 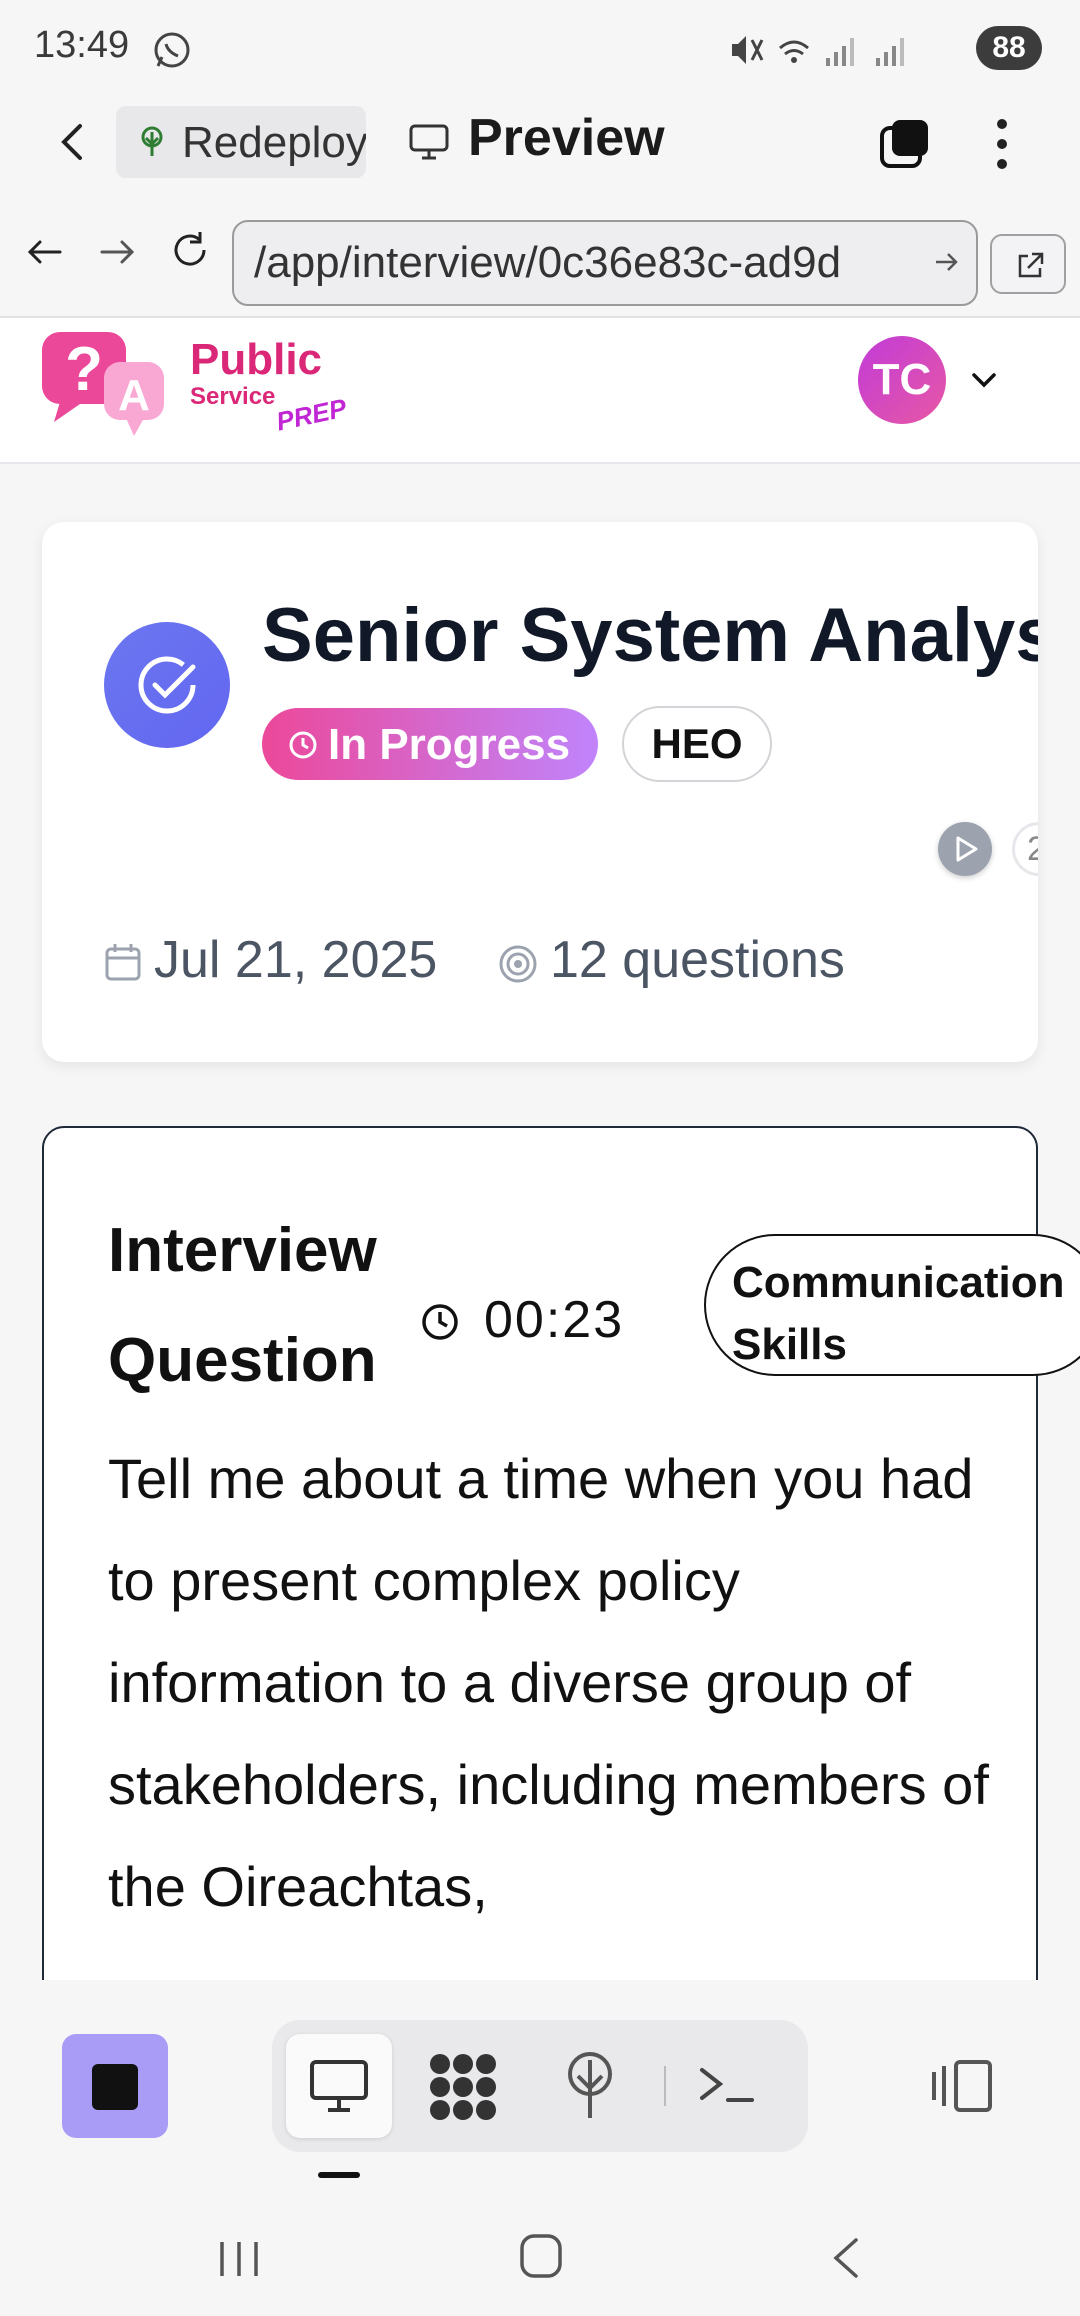 What do you see at coordinates (697, 744) in the screenshot?
I see `grade-badge: HEO` at bounding box center [697, 744].